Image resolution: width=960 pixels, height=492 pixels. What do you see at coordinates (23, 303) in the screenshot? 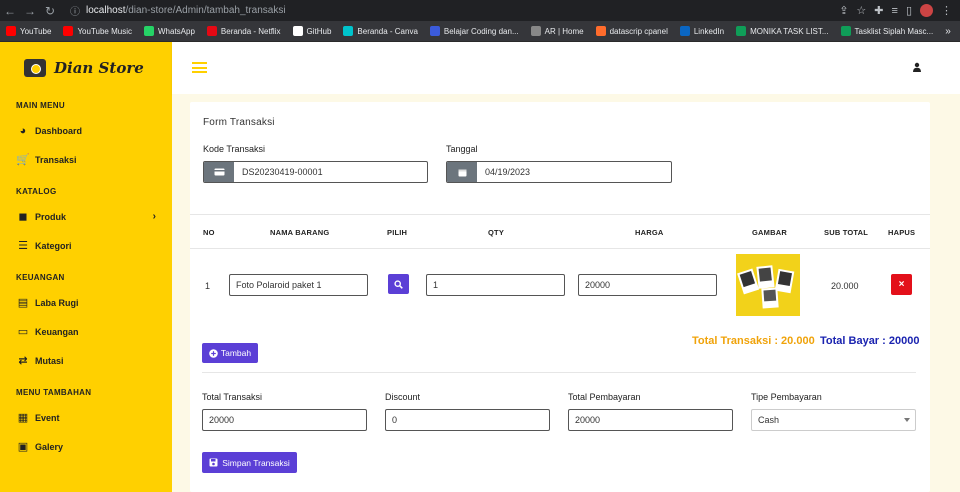
I see `chart-icon: ▤` at bounding box center [23, 303].